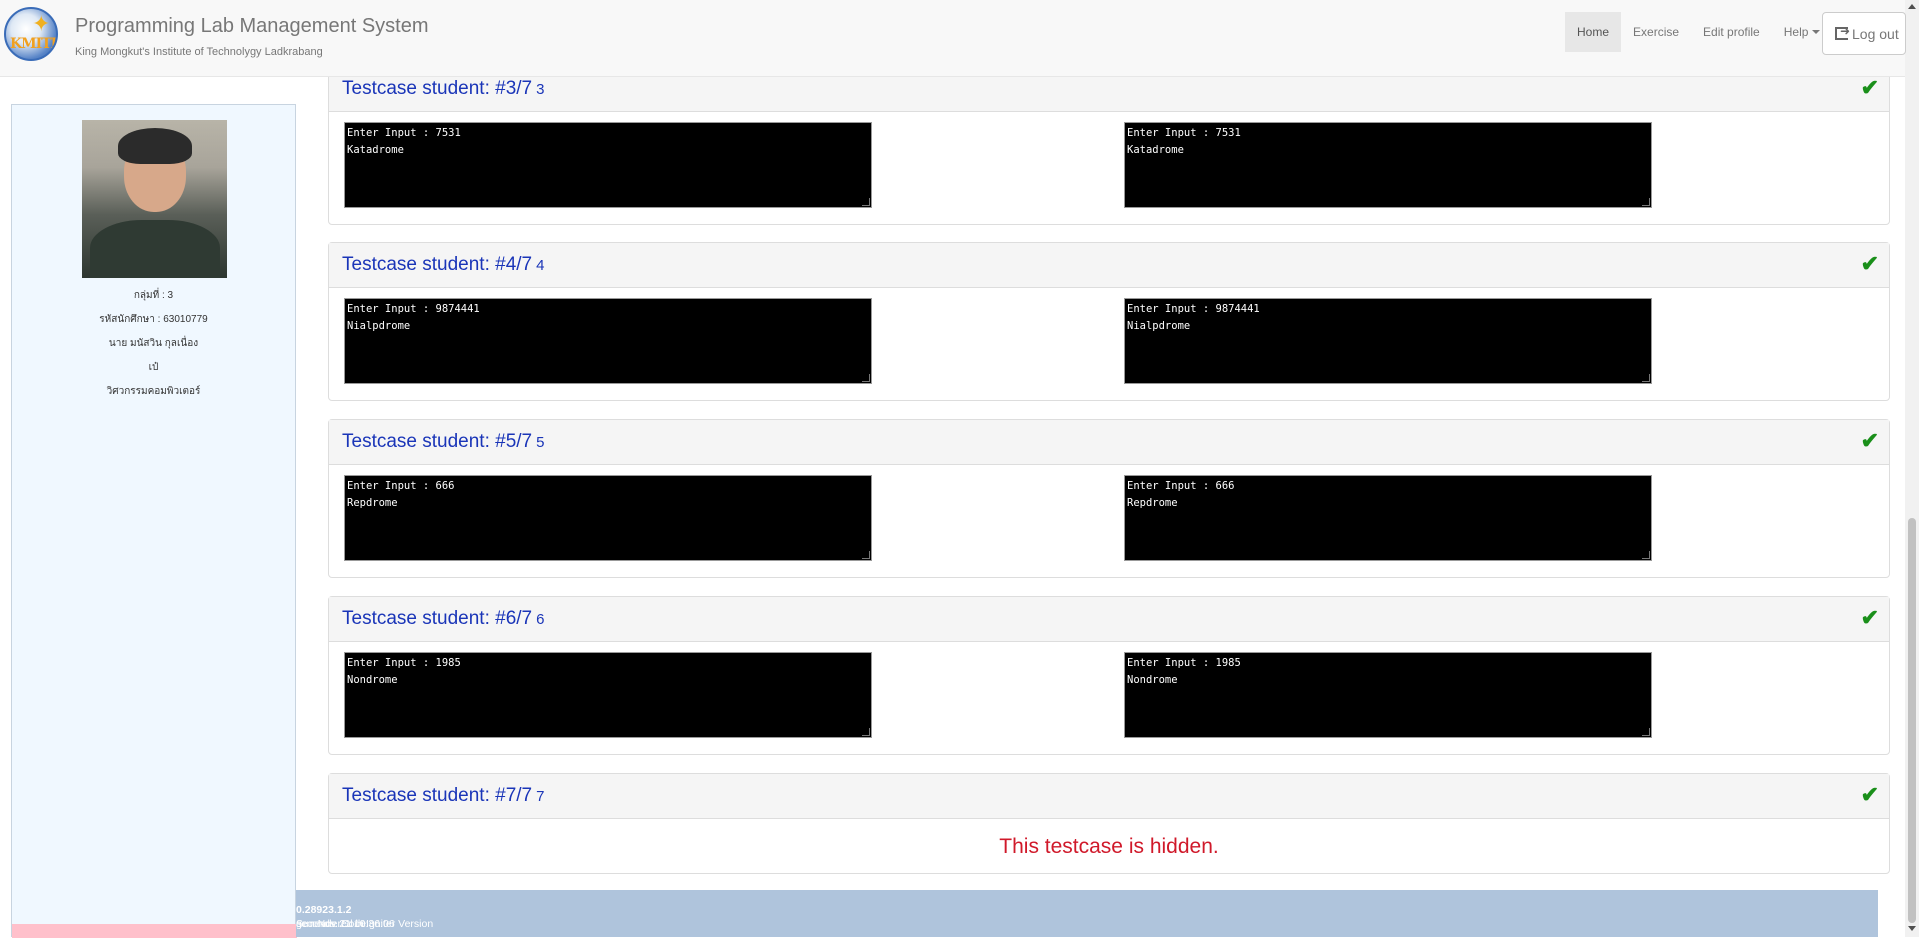  What do you see at coordinates (608, 518) in the screenshot?
I see `student-output-box: Enter Input : 666 Repdrome` at bounding box center [608, 518].